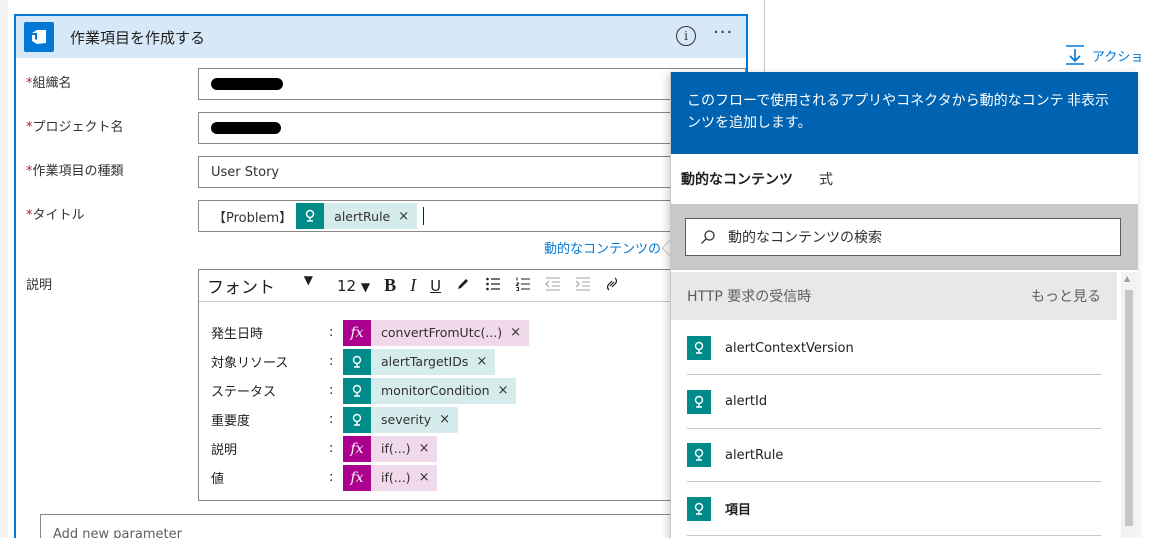  I want to click on dynamic-content-item: alertContextVersion, so click(894, 348).